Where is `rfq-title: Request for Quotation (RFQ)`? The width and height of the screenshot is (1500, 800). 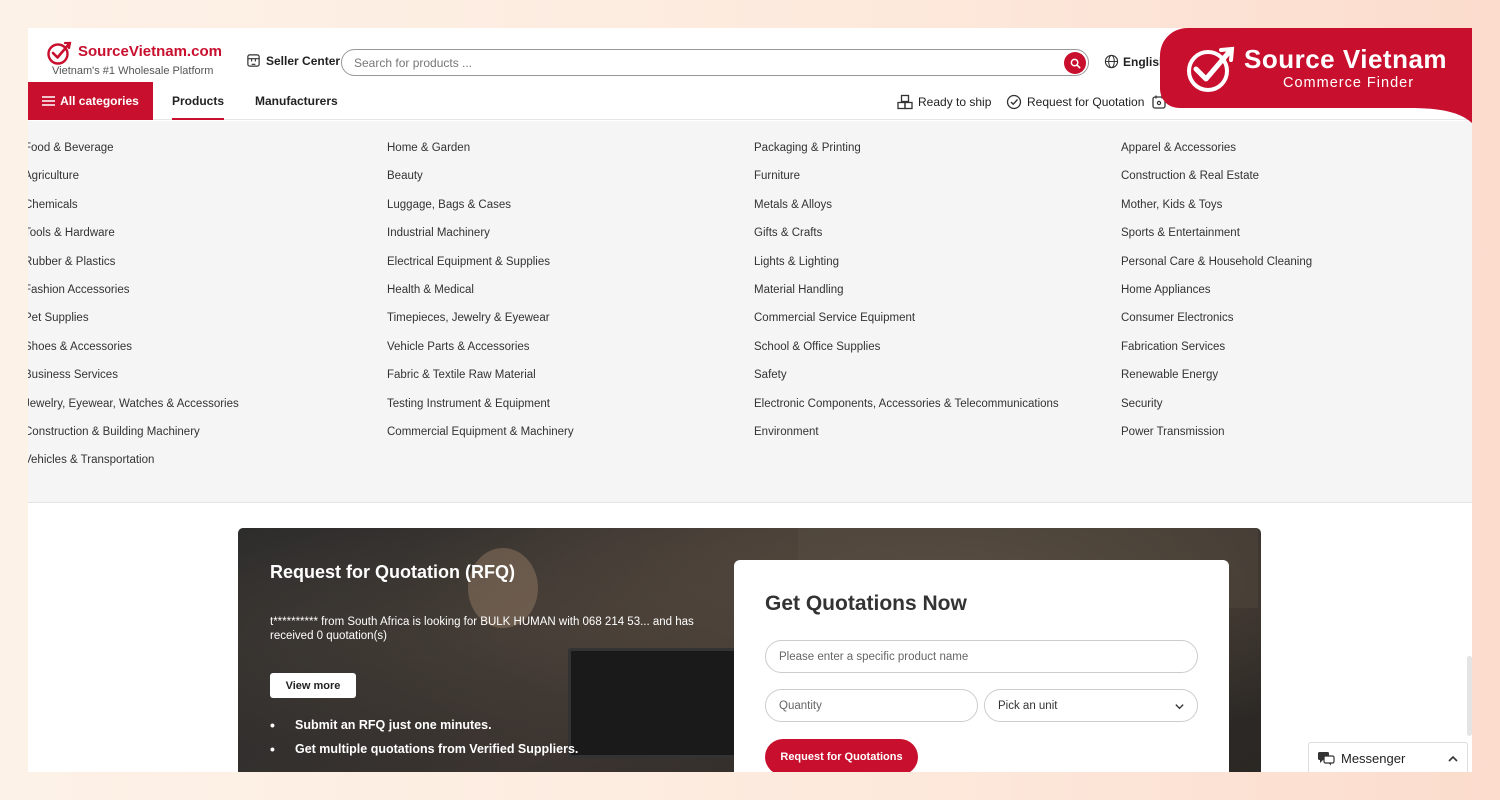
rfq-title: Request for Quotation (RFQ) is located at coordinates (392, 572).